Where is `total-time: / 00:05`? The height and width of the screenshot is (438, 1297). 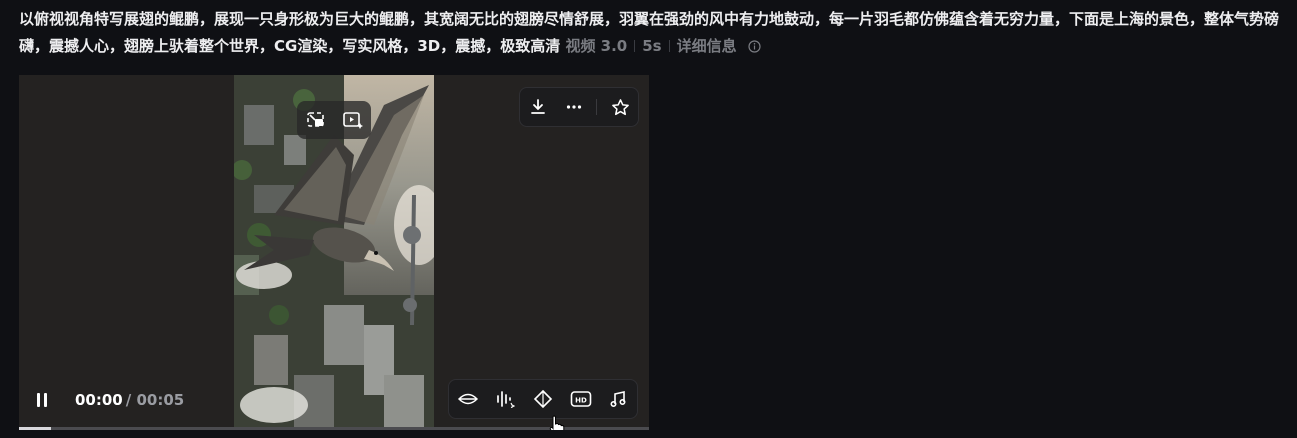
total-time: / 00:05 is located at coordinates (155, 400).